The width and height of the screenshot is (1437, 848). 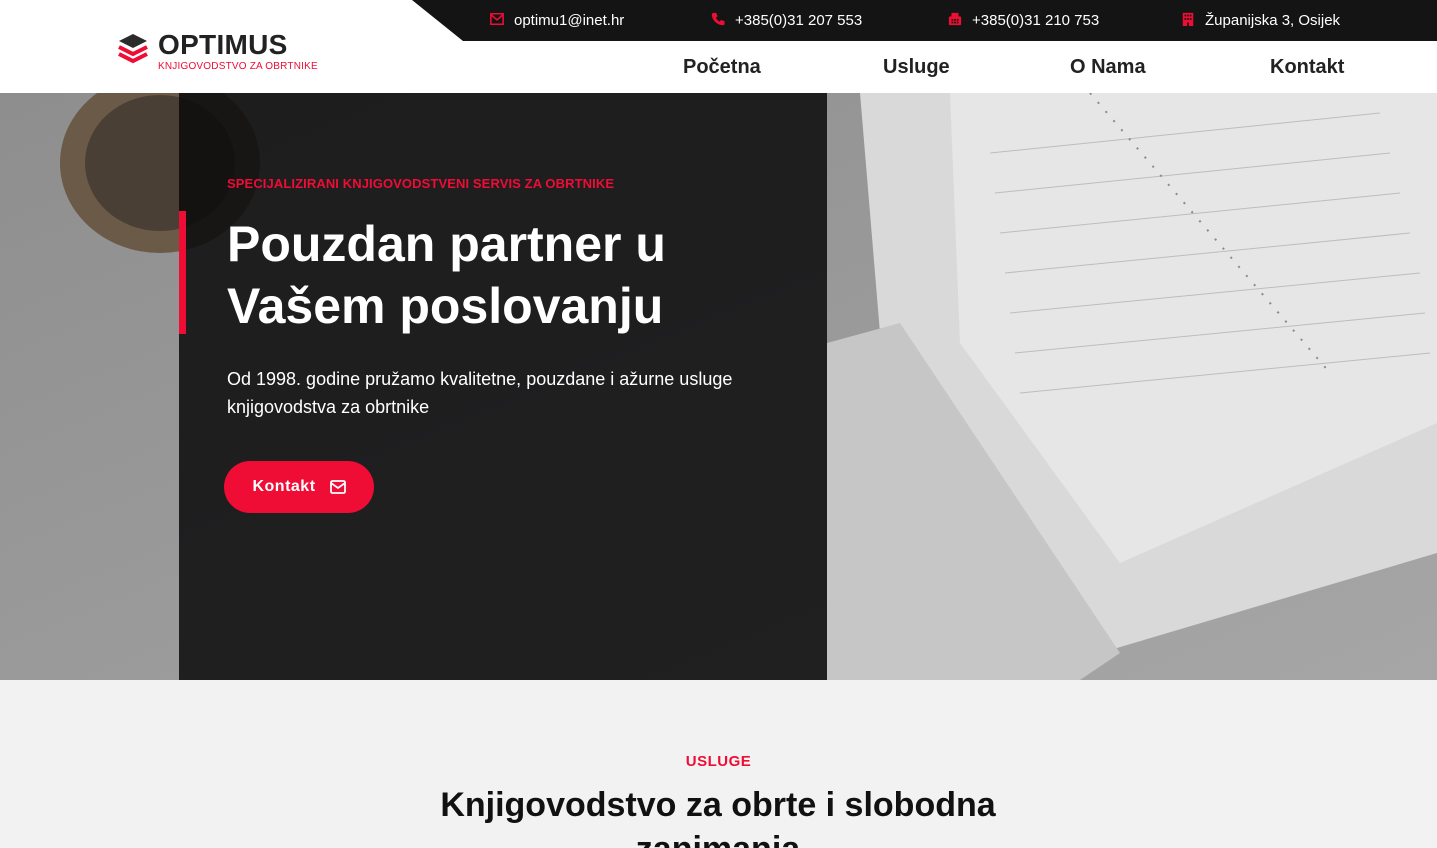 What do you see at coordinates (1188, 21) in the screenshot?
I see `building-icon` at bounding box center [1188, 21].